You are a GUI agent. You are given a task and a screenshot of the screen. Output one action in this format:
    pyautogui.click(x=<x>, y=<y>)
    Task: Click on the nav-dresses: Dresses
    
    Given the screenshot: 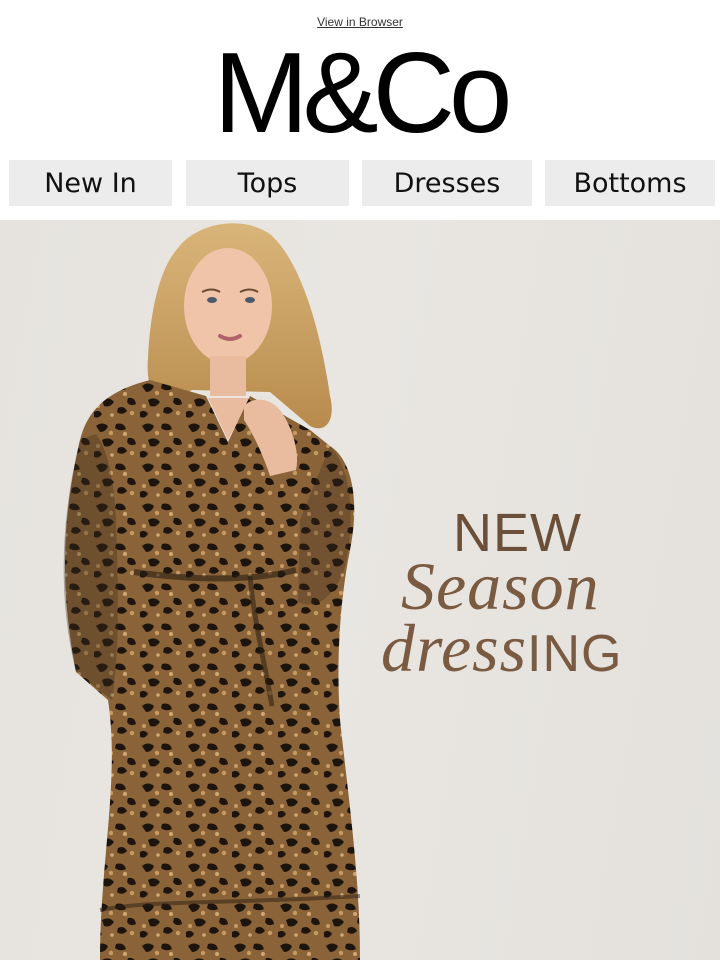 What is the action you would take?
    pyautogui.click(x=447, y=183)
    